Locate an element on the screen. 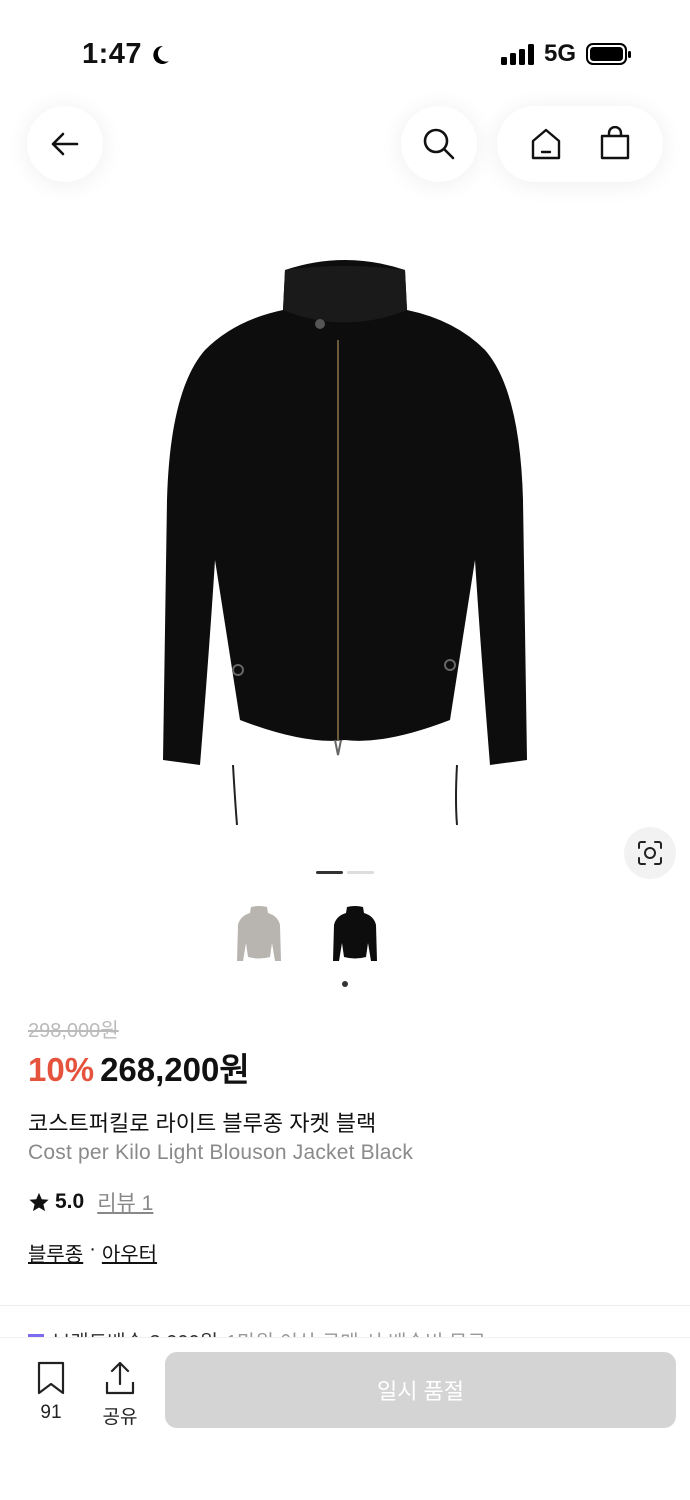 The image size is (690, 1500). product-title-en: Cost per Kilo Light Blouson Jacket Black is located at coordinates (221, 1152).